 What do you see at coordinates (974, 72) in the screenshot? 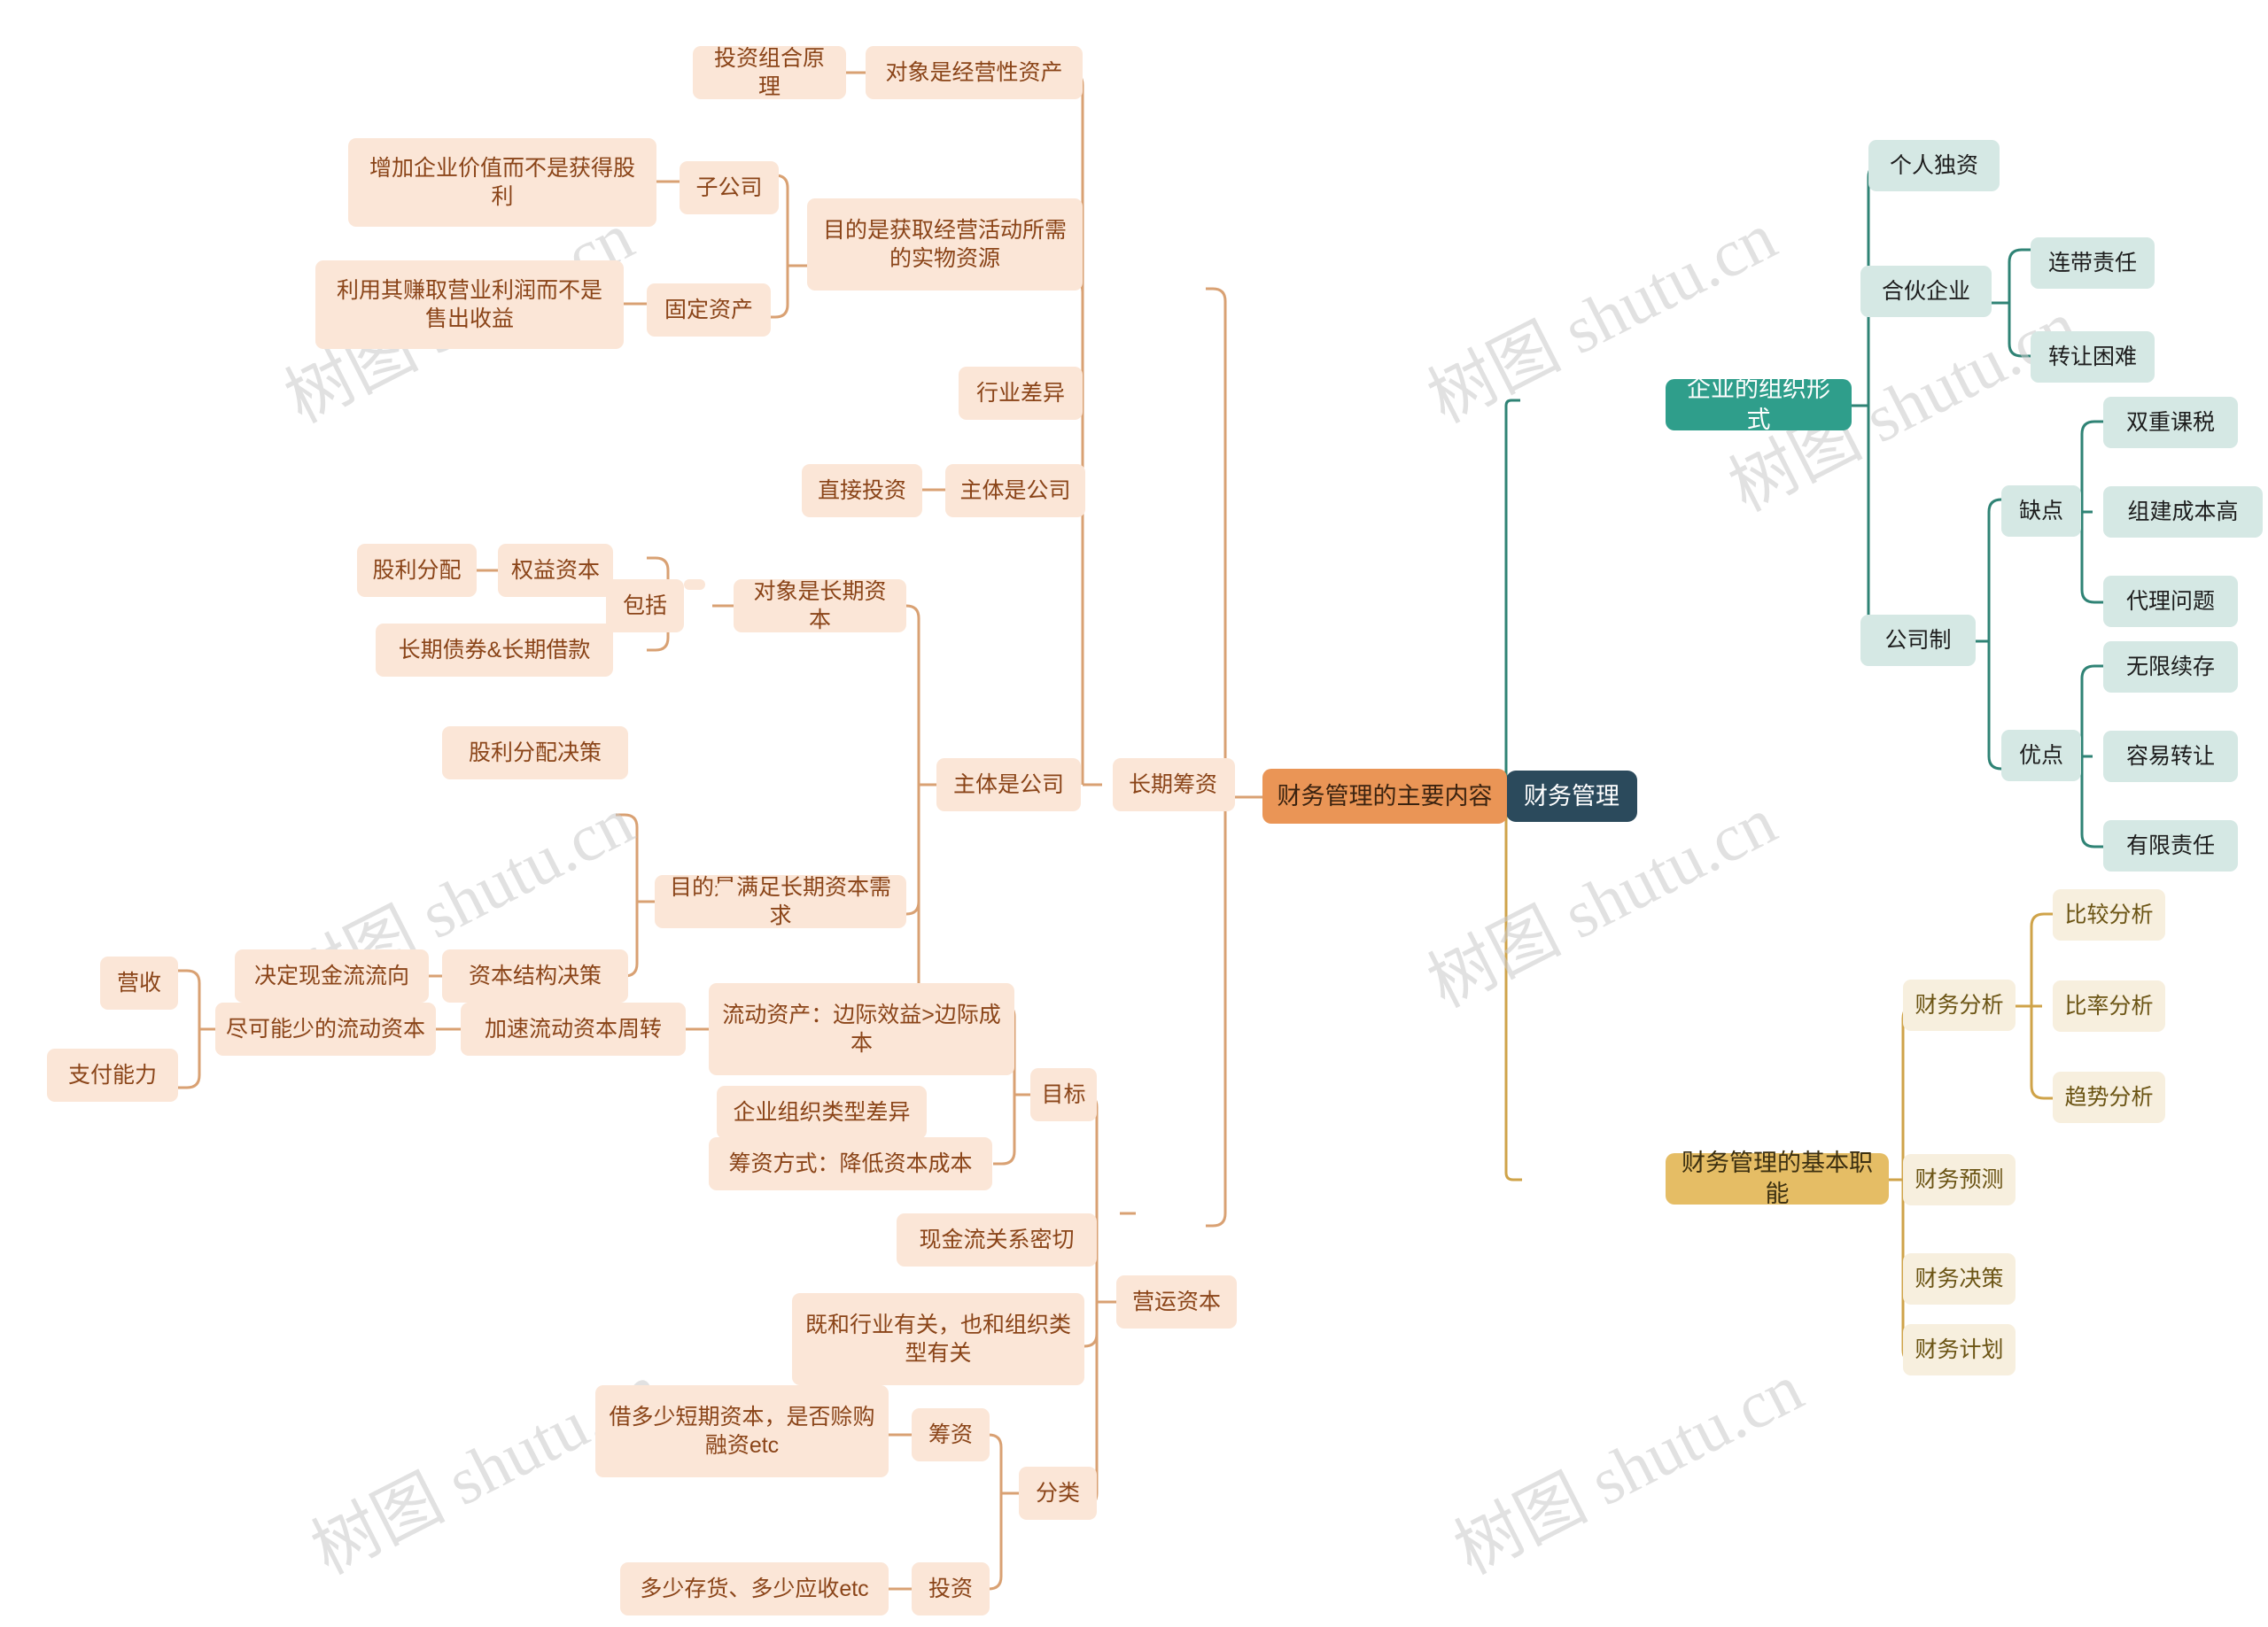
I see `node-object-operating-assets: 对象是经营性资产` at bounding box center [974, 72].